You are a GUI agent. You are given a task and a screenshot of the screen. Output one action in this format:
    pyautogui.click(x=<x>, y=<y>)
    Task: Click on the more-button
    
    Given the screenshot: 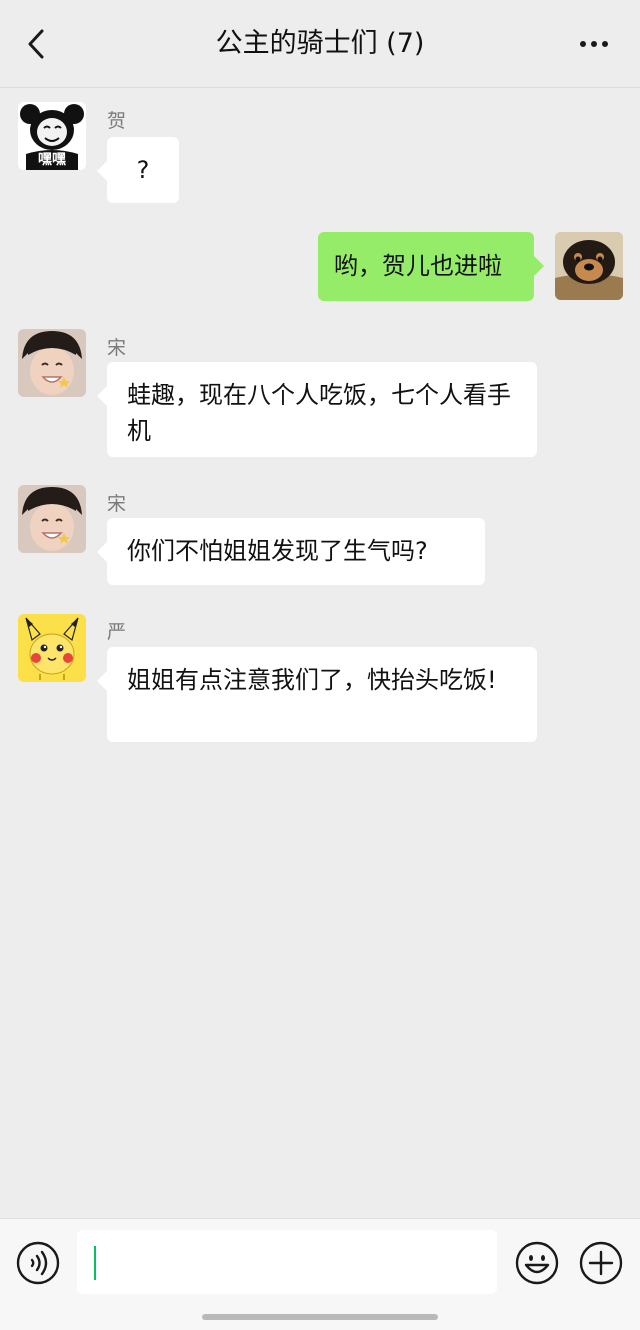 What is the action you would take?
    pyautogui.click(x=594, y=44)
    